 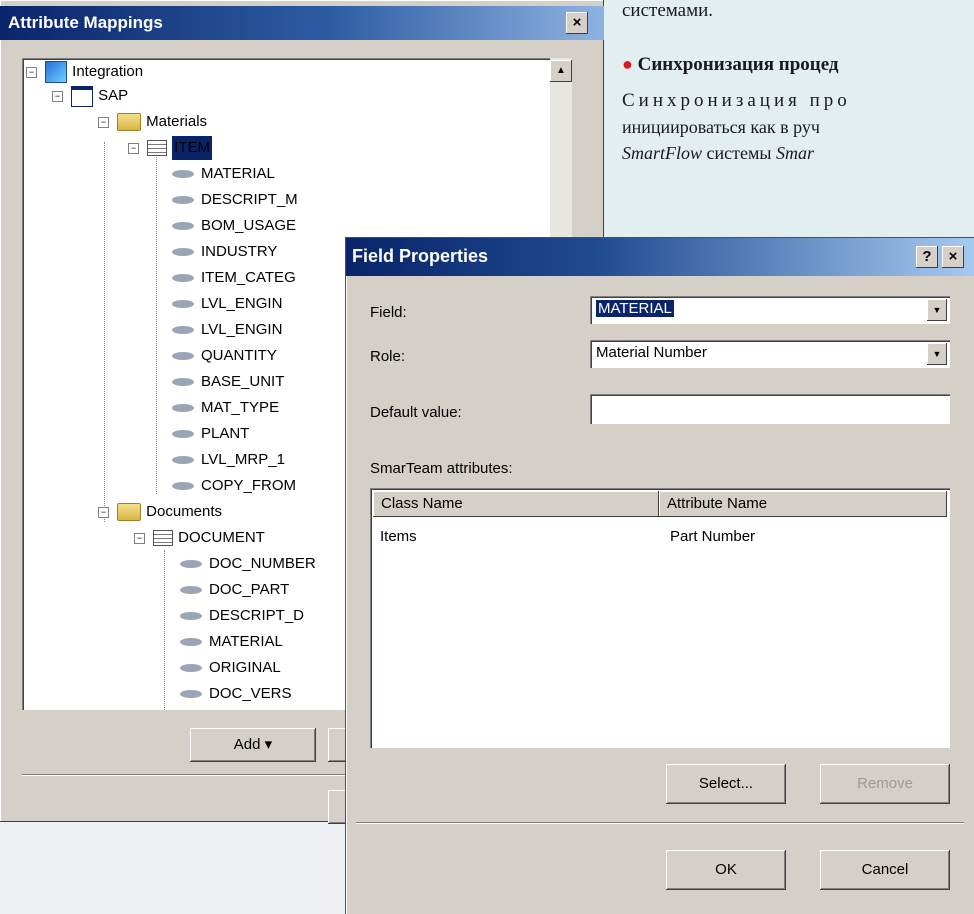 What do you see at coordinates (770, 409) in the screenshot?
I see `default-value-input` at bounding box center [770, 409].